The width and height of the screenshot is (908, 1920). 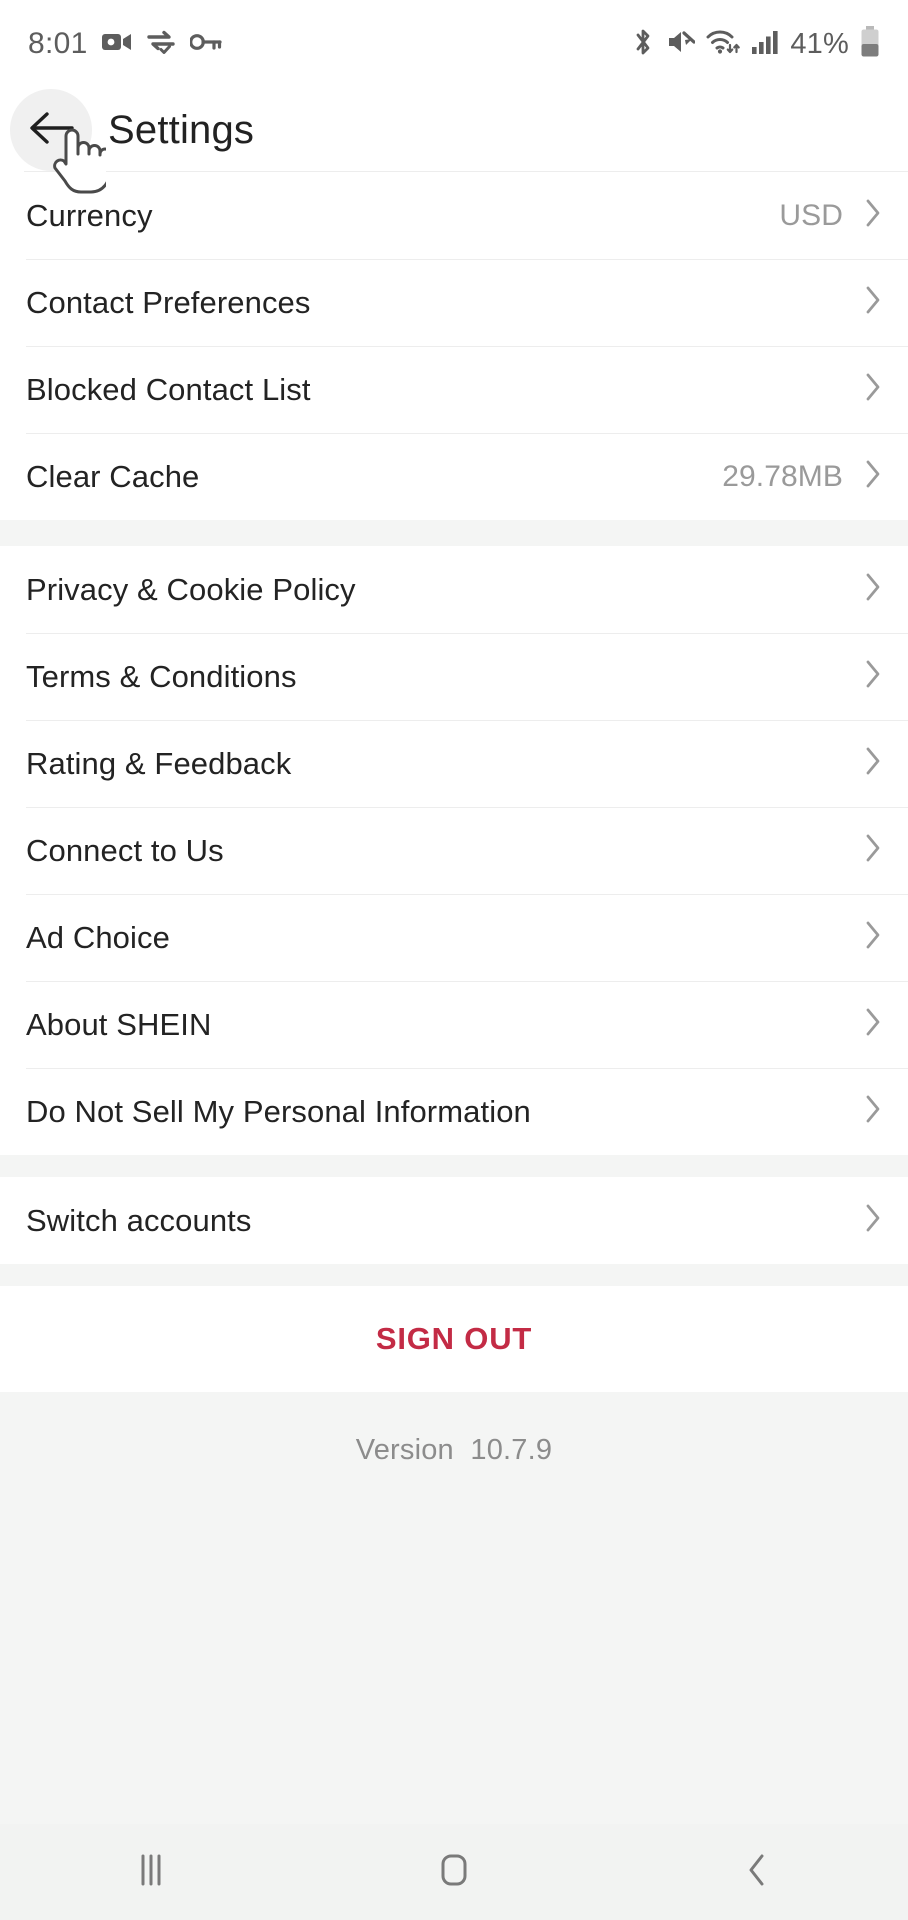 I want to click on page-title: Settings, so click(x=181, y=129).